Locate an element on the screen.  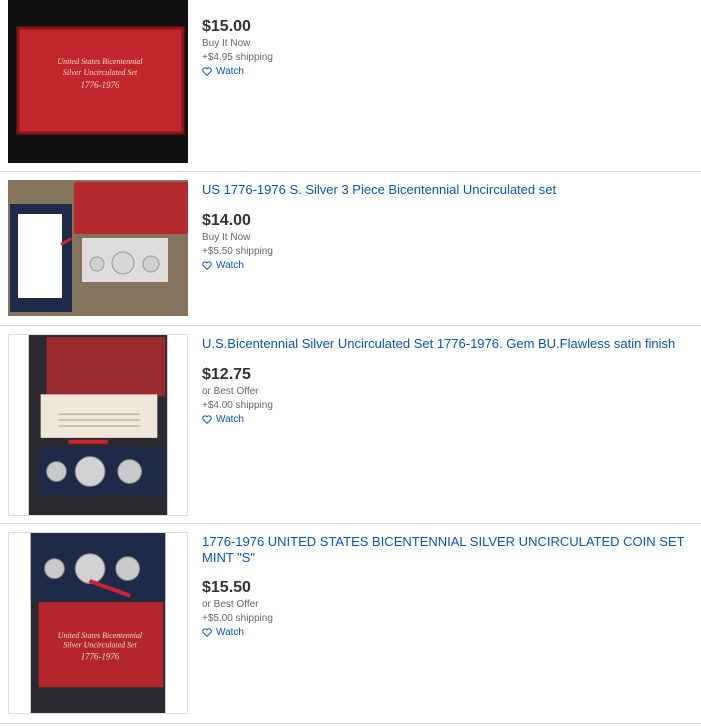
price: $15.00 is located at coordinates (226, 26).